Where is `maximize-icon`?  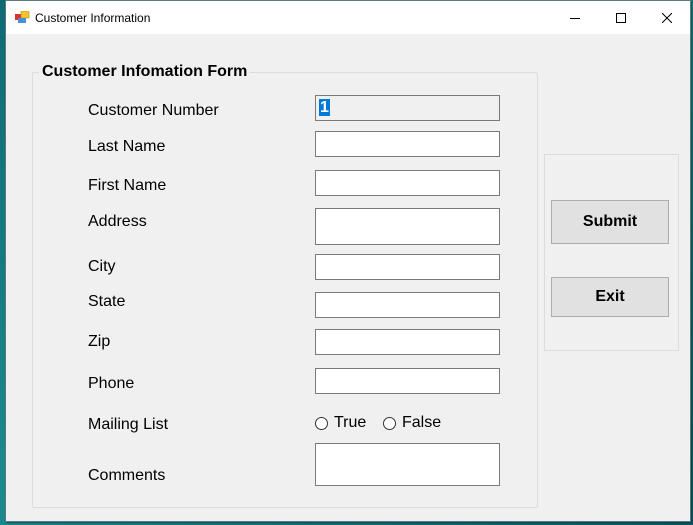 maximize-icon is located at coordinates (621, 17).